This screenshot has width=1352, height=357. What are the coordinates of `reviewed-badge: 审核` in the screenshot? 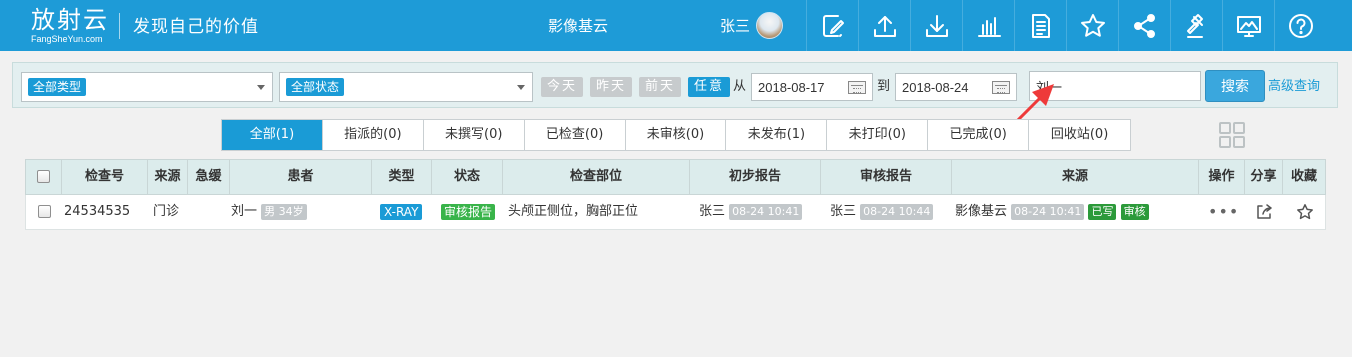 It's located at (1134, 211).